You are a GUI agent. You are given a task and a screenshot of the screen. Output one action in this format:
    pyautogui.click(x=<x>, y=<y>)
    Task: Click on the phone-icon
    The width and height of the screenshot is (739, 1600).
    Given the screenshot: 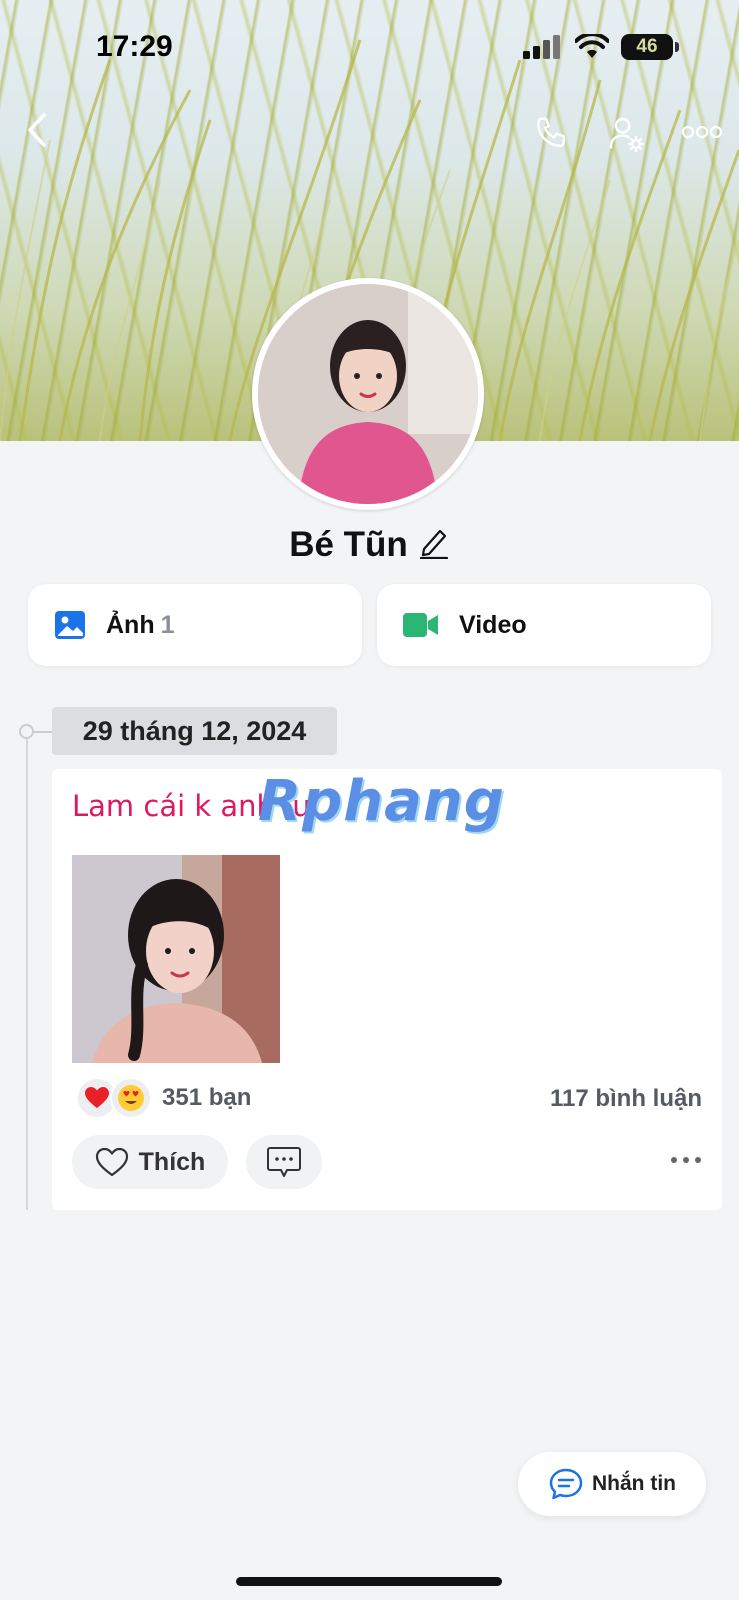 What is the action you would take?
    pyautogui.click(x=551, y=132)
    